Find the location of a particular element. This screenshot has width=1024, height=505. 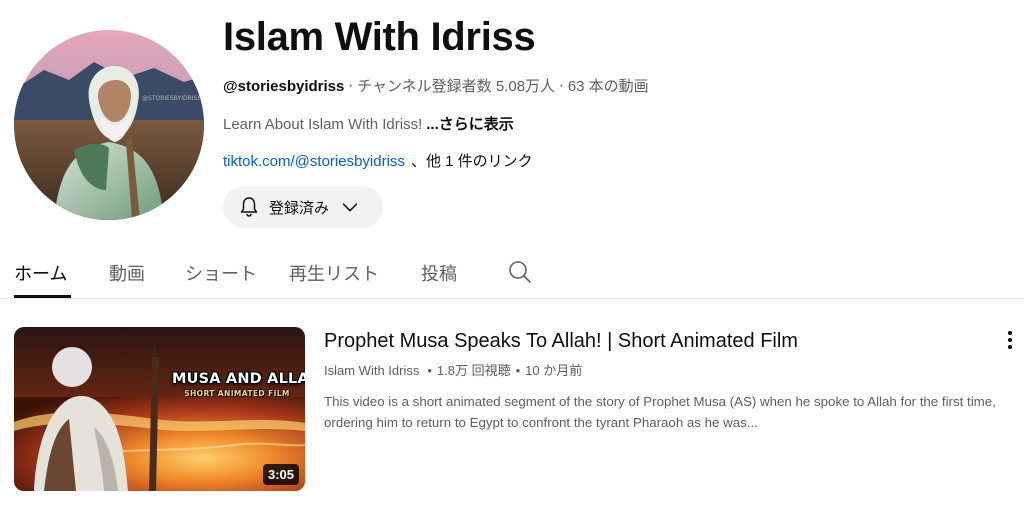

subscribed-label: 登録済み is located at coordinates (299, 208).